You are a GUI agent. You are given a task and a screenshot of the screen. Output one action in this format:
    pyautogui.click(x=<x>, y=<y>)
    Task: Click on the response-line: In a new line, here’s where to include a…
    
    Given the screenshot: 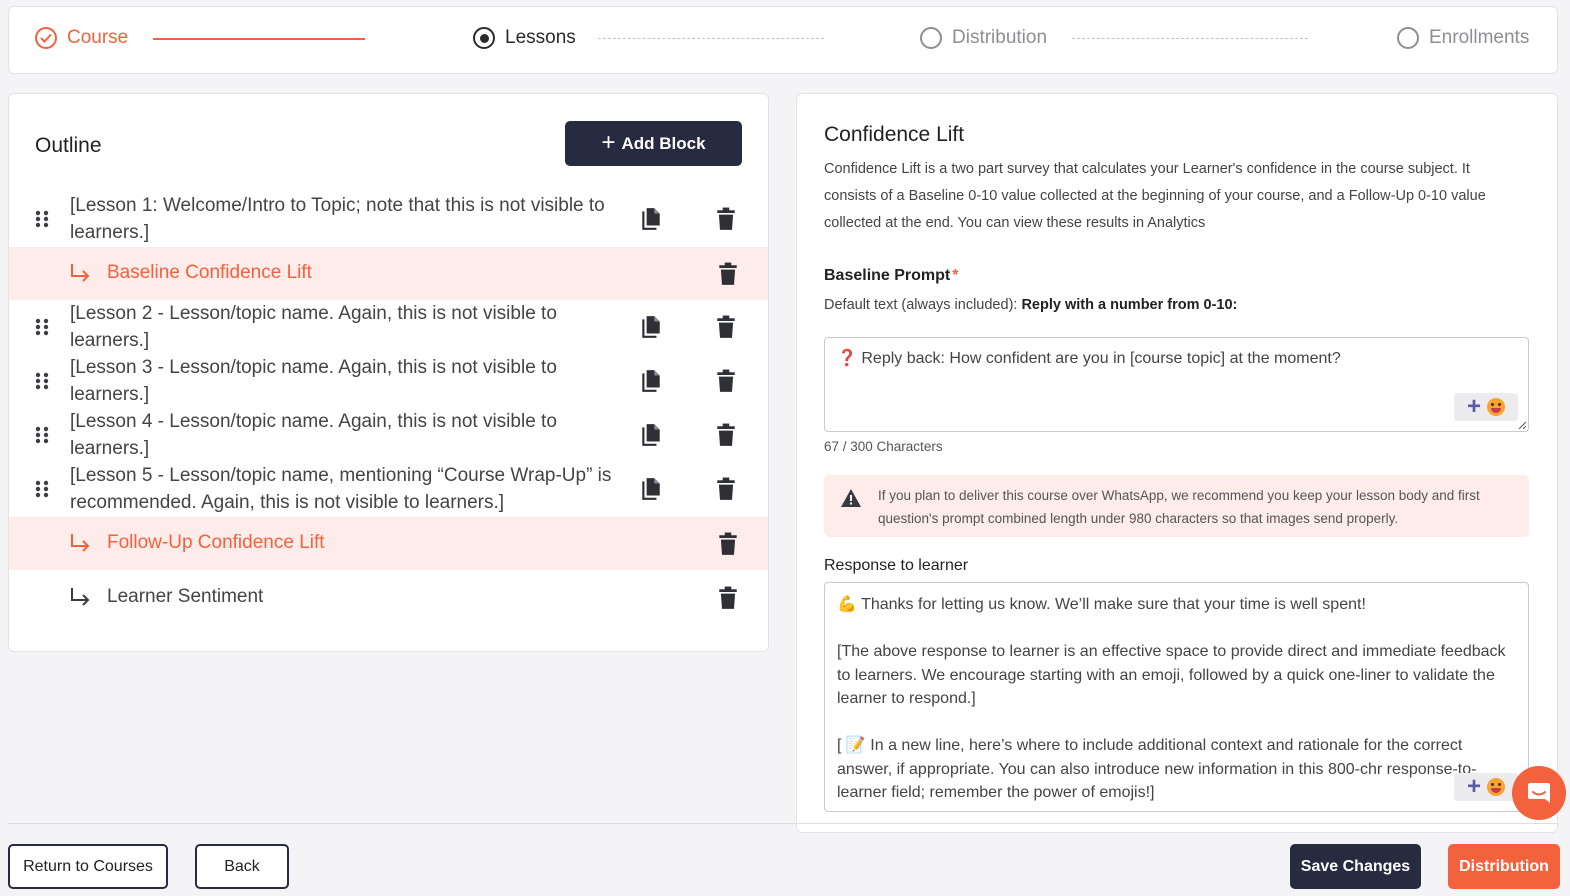 What is the action you would take?
    pyautogui.click(x=1157, y=769)
    